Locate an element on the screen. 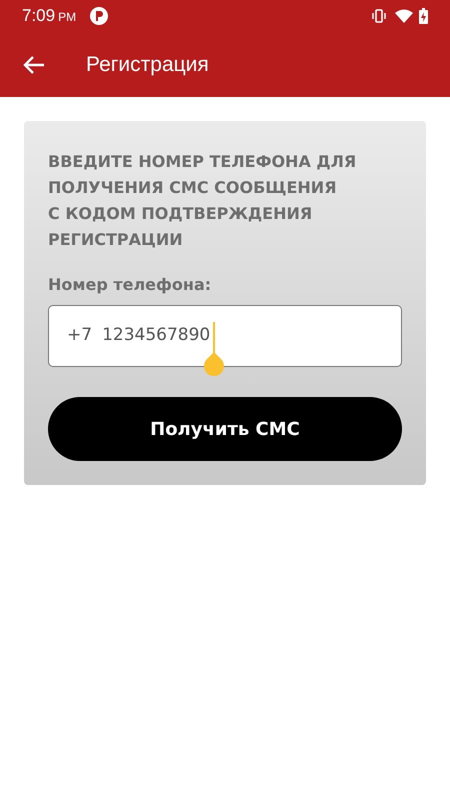  get-sms-button: Получить СМС is located at coordinates (225, 429).